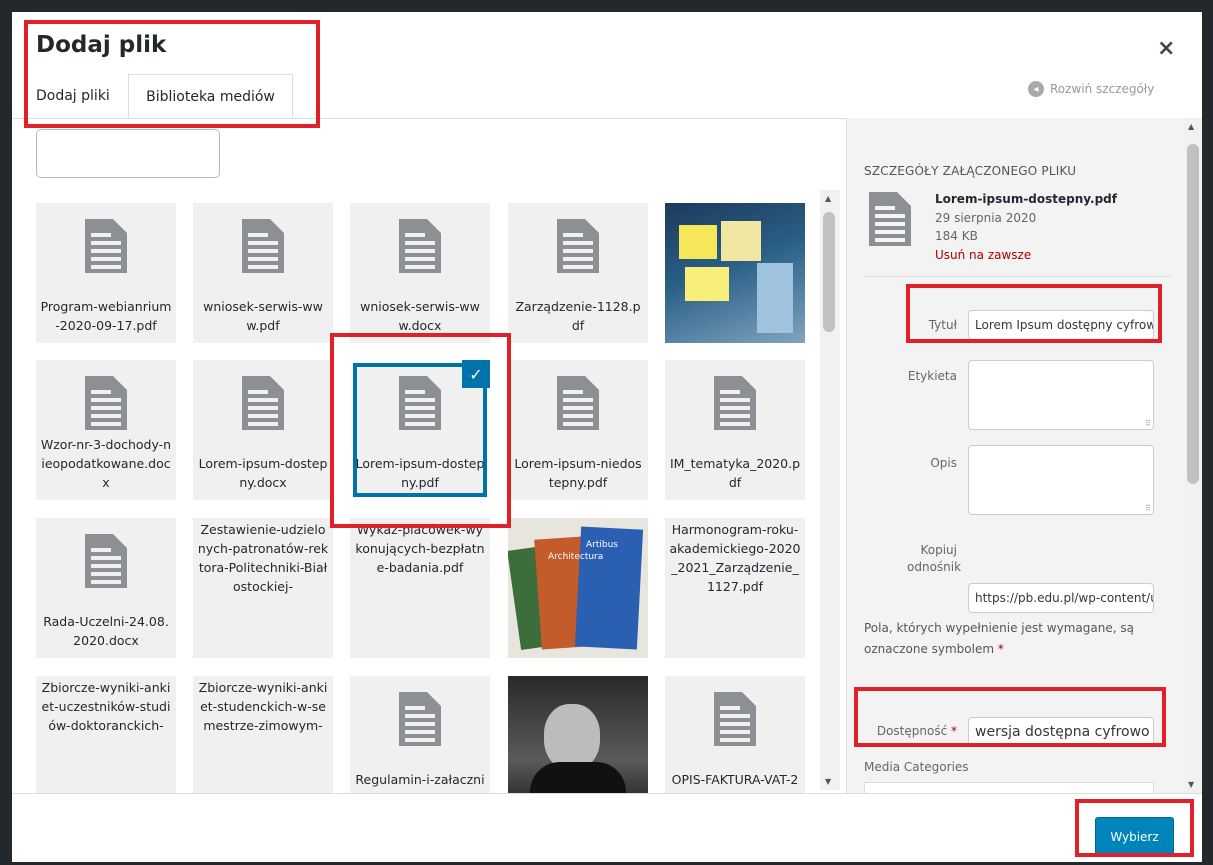 The image size is (1213, 865). I want to click on accessibility-label: Dostępność *, so click(902, 731).